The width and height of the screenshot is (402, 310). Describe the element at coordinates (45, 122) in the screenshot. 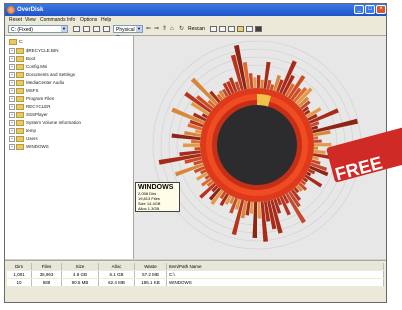

I see `tree-item: + System Volume Information` at that location.